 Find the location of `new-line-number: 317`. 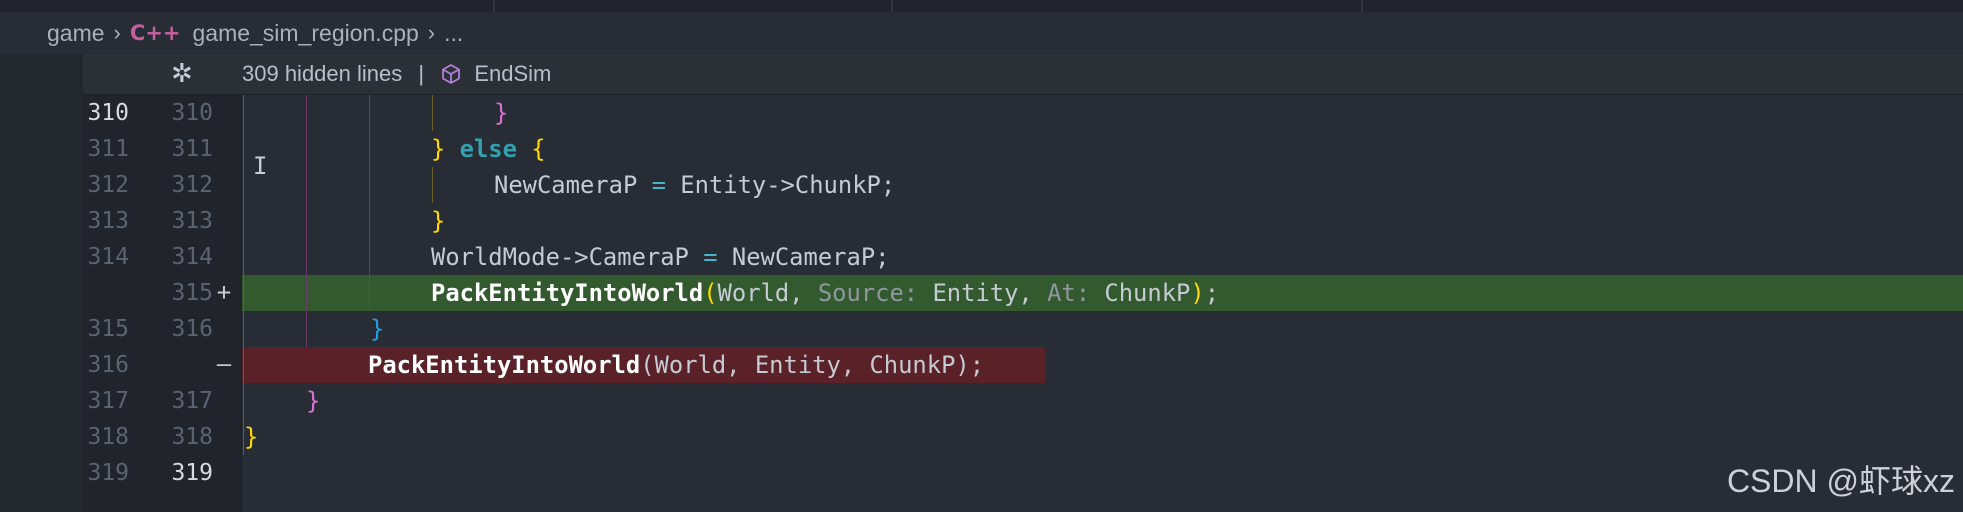

new-line-number: 317 is located at coordinates (192, 401).